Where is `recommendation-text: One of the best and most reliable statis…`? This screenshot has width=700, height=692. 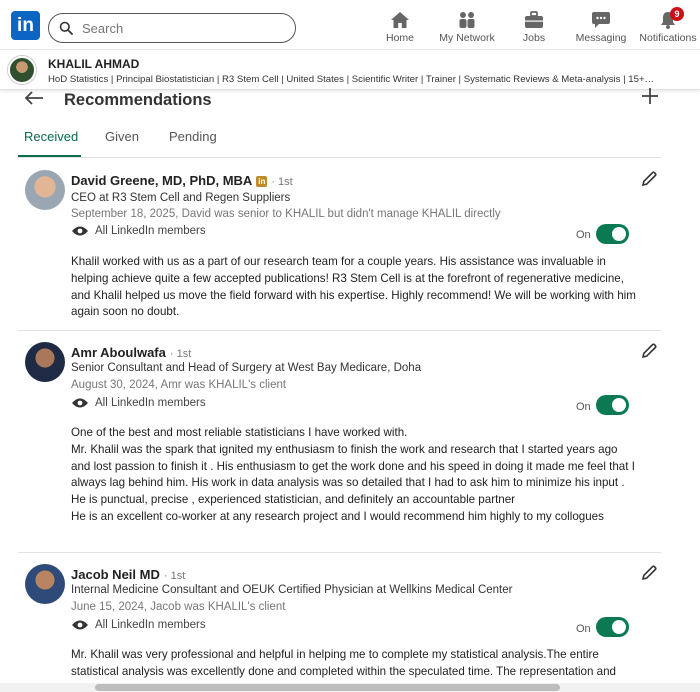
recommendation-text: One of the best and most reliable statis… is located at coordinates (353, 475).